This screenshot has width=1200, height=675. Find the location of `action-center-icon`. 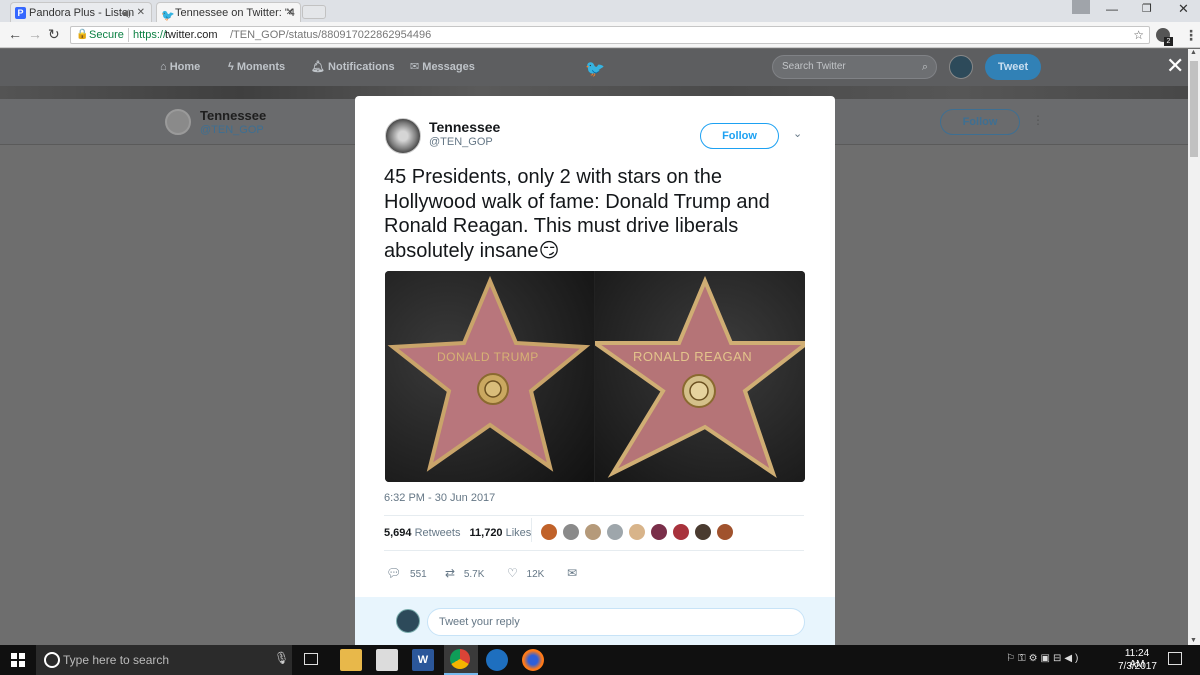

action-center-icon is located at coordinates (1175, 658).